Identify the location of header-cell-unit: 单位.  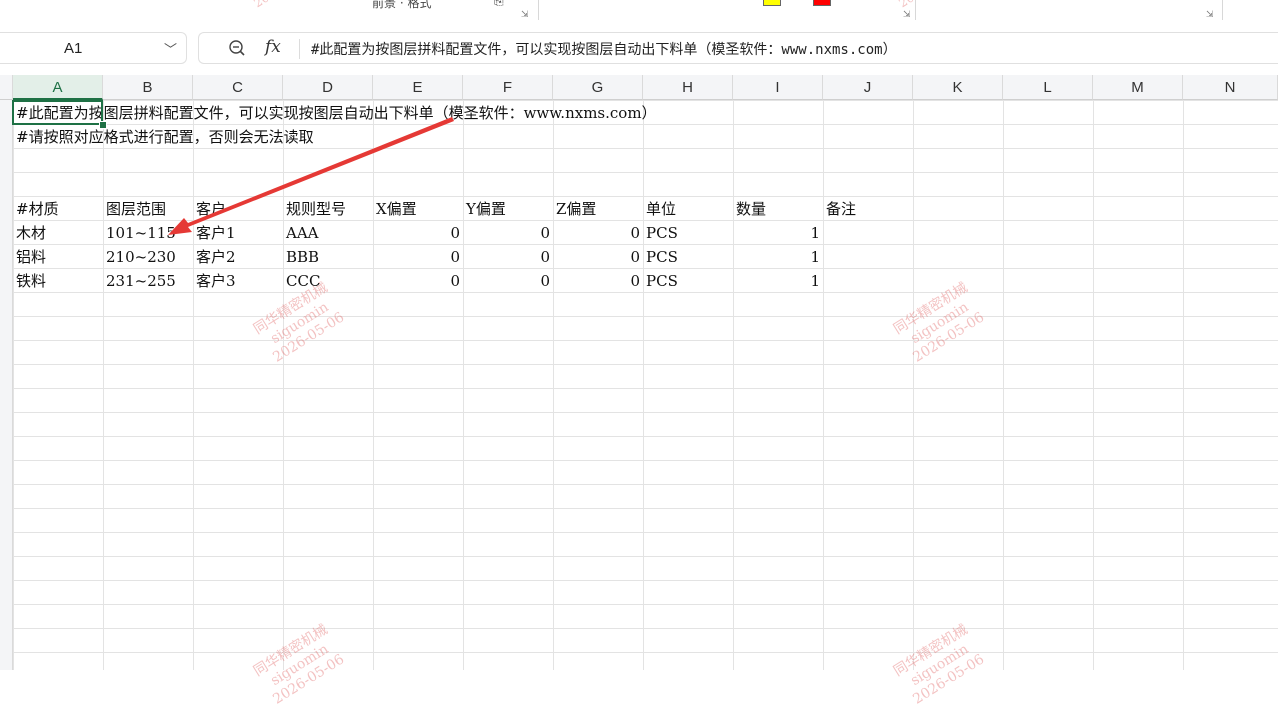
(661, 209).